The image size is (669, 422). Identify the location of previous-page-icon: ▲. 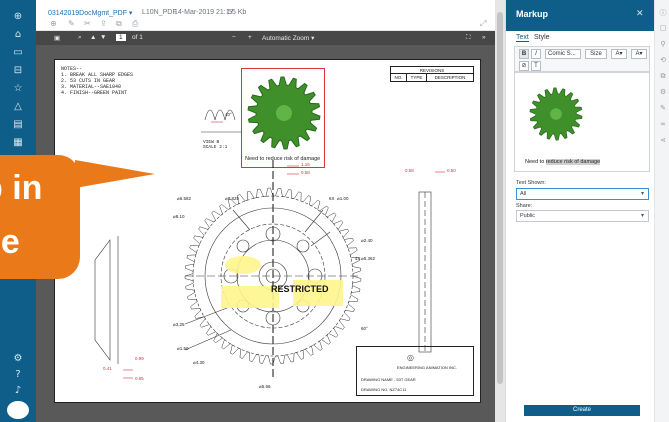
(93, 37).